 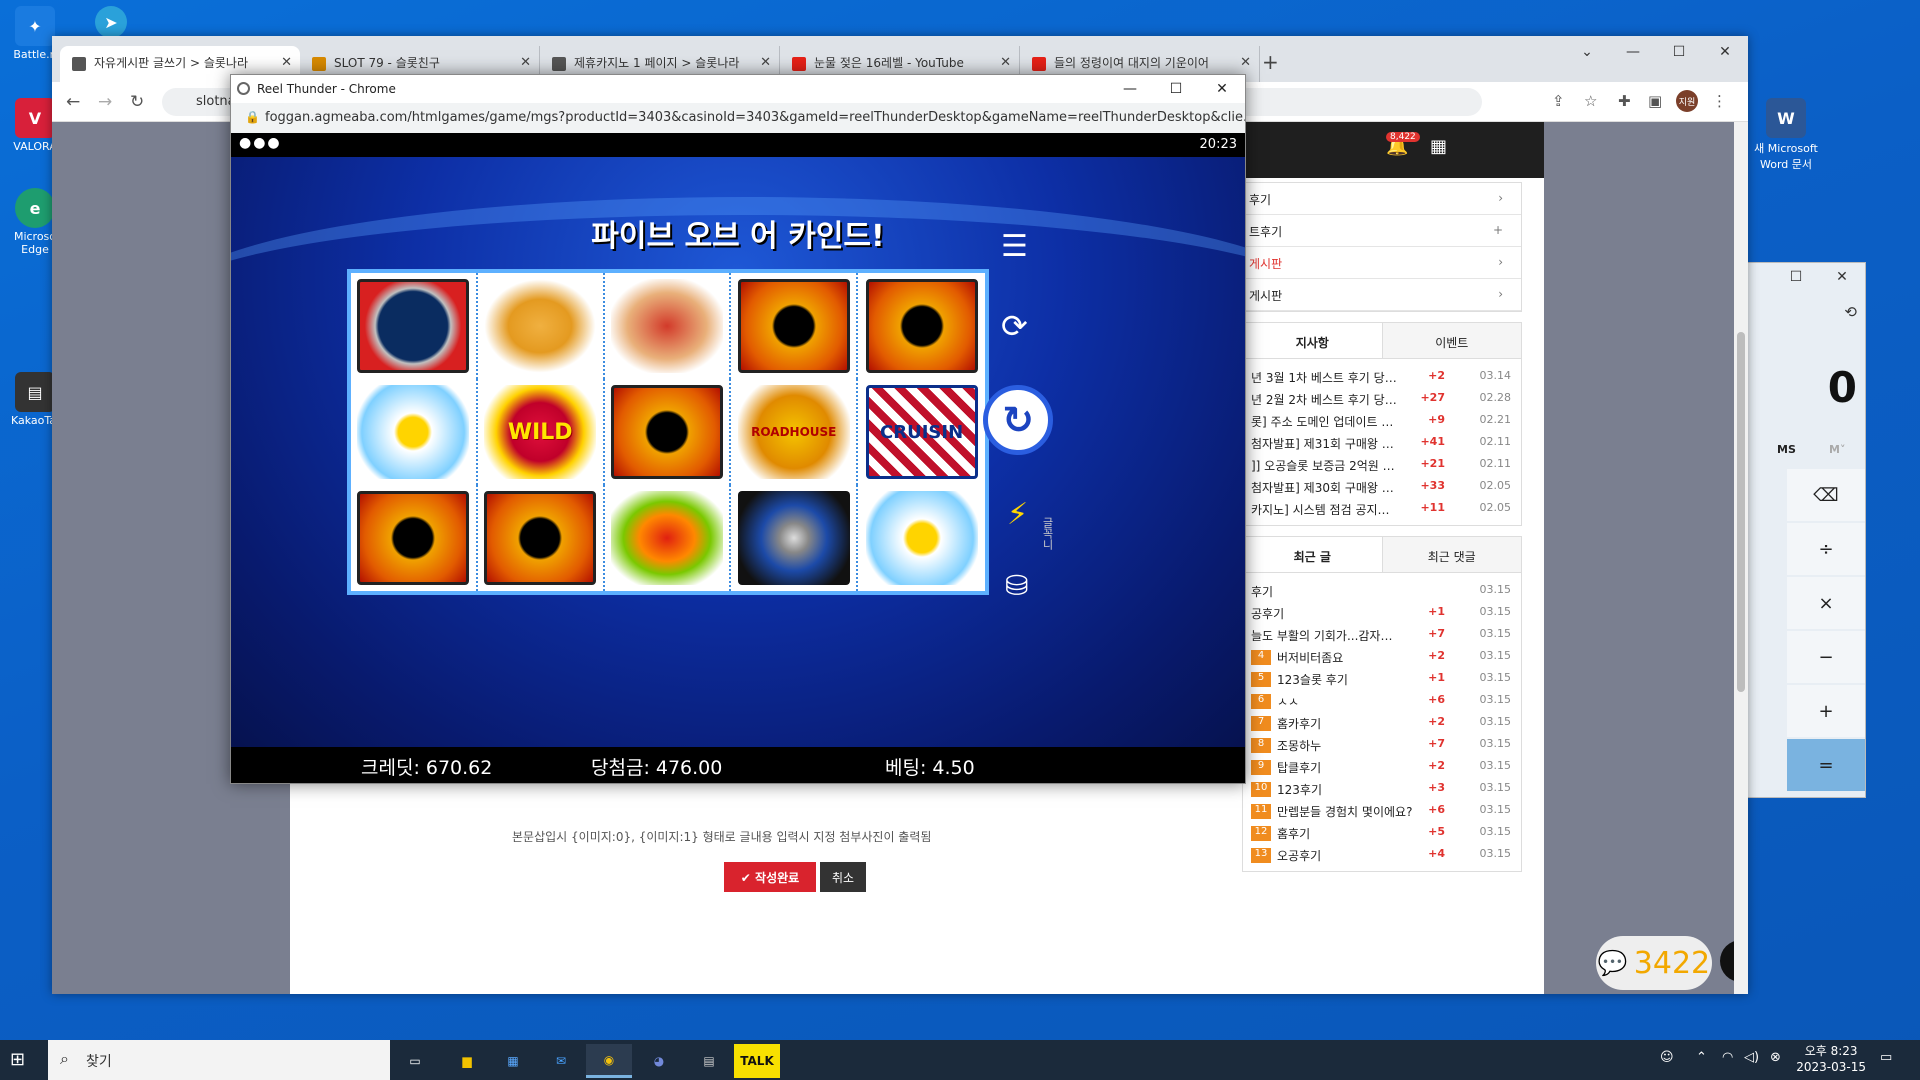 What do you see at coordinates (1382, 634) in the screenshot?
I see `recent-post-row: 늘도 부활의 기회가...감자… +7 03.15` at bounding box center [1382, 634].